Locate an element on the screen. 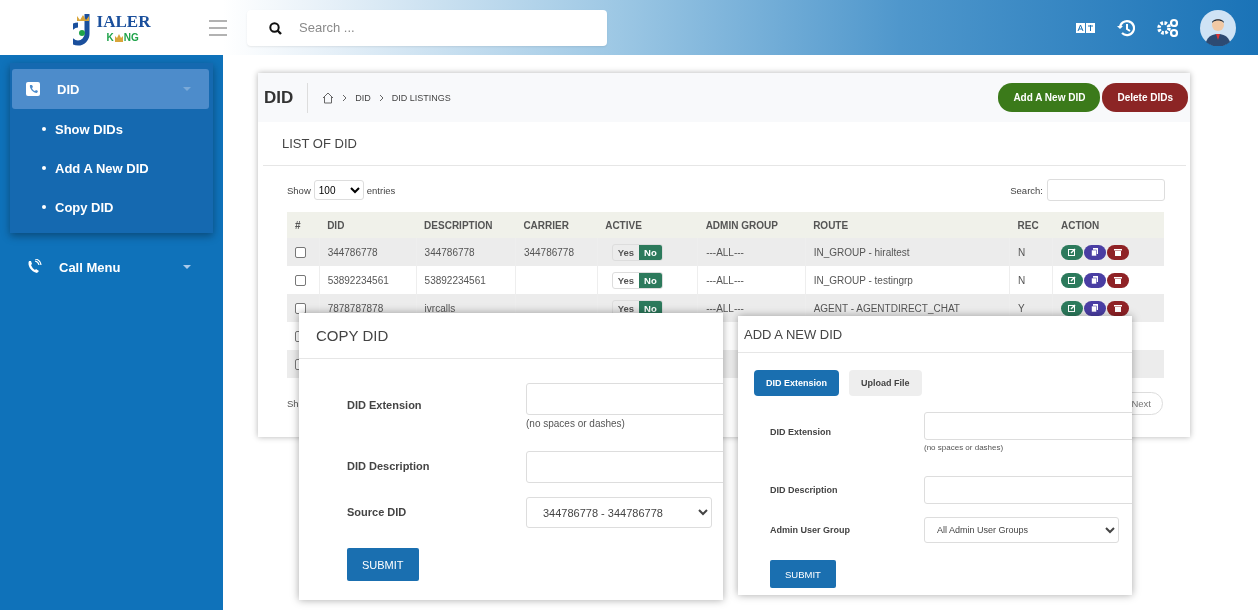 This screenshot has width=1258, height=610. settings-icon is located at coordinates (1167, 27).